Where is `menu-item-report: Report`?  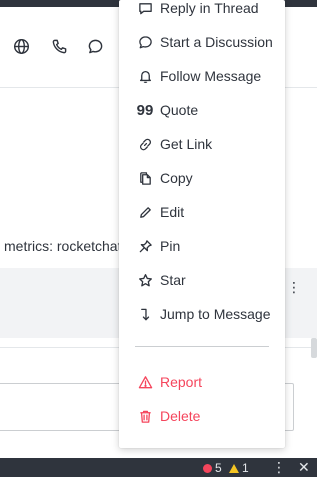 menu-item-report: Report is located at coordinates (202, 382).